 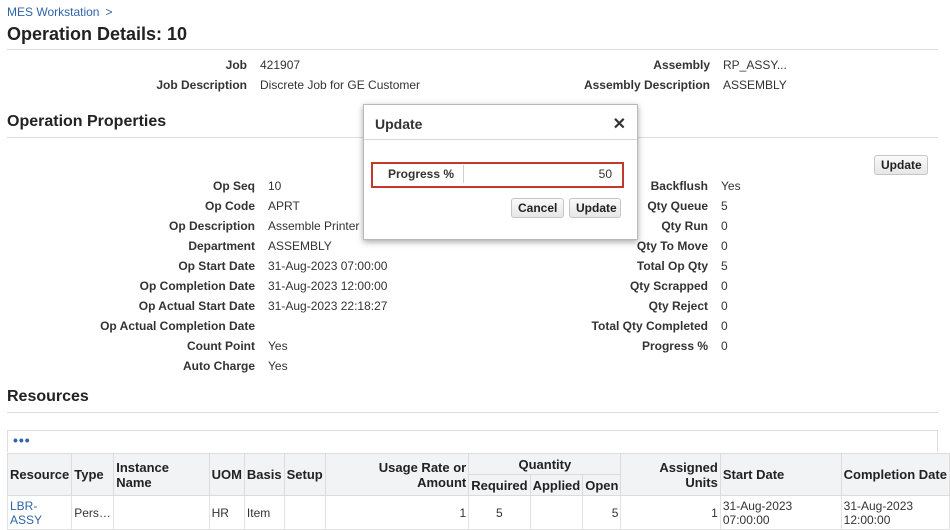 I want to click on progress-field-highlight: Progress %, so click(x=497, y=175).